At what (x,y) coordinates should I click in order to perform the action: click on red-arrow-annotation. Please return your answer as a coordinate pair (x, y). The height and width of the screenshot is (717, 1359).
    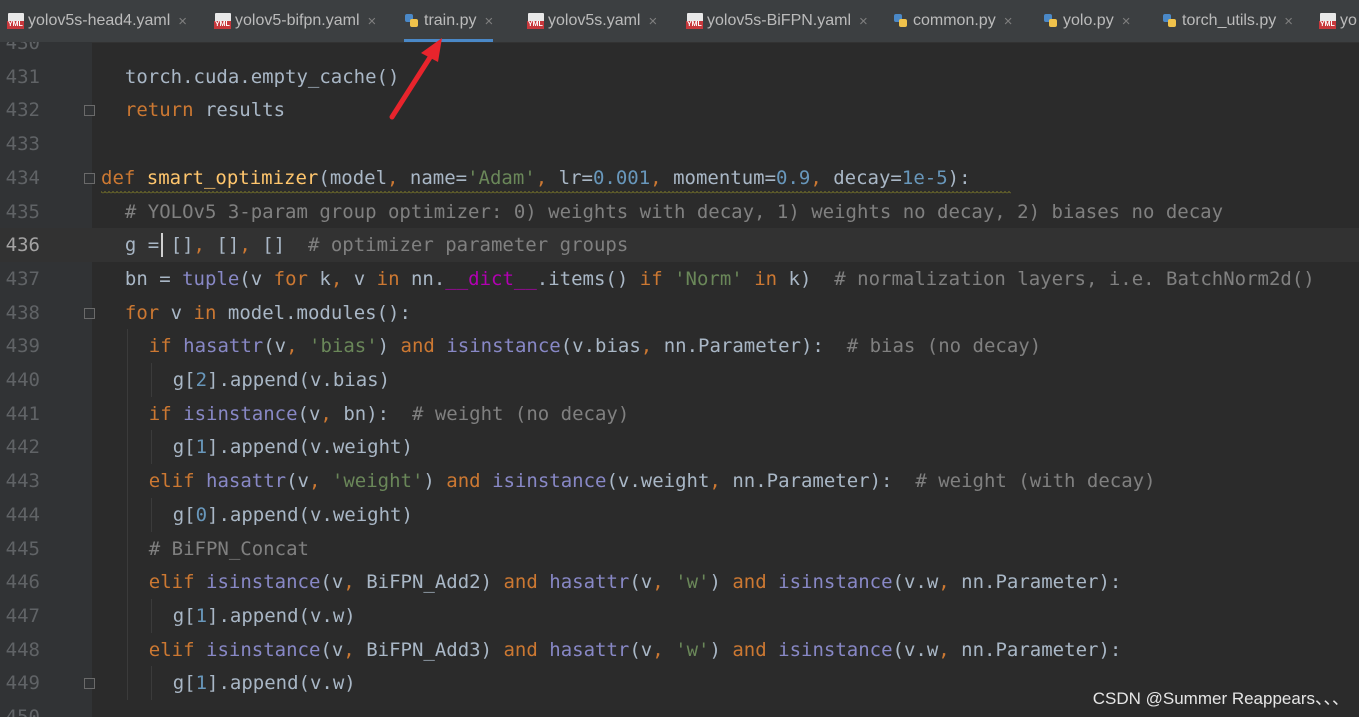
    Looking at the image, I should click on (415, 79).